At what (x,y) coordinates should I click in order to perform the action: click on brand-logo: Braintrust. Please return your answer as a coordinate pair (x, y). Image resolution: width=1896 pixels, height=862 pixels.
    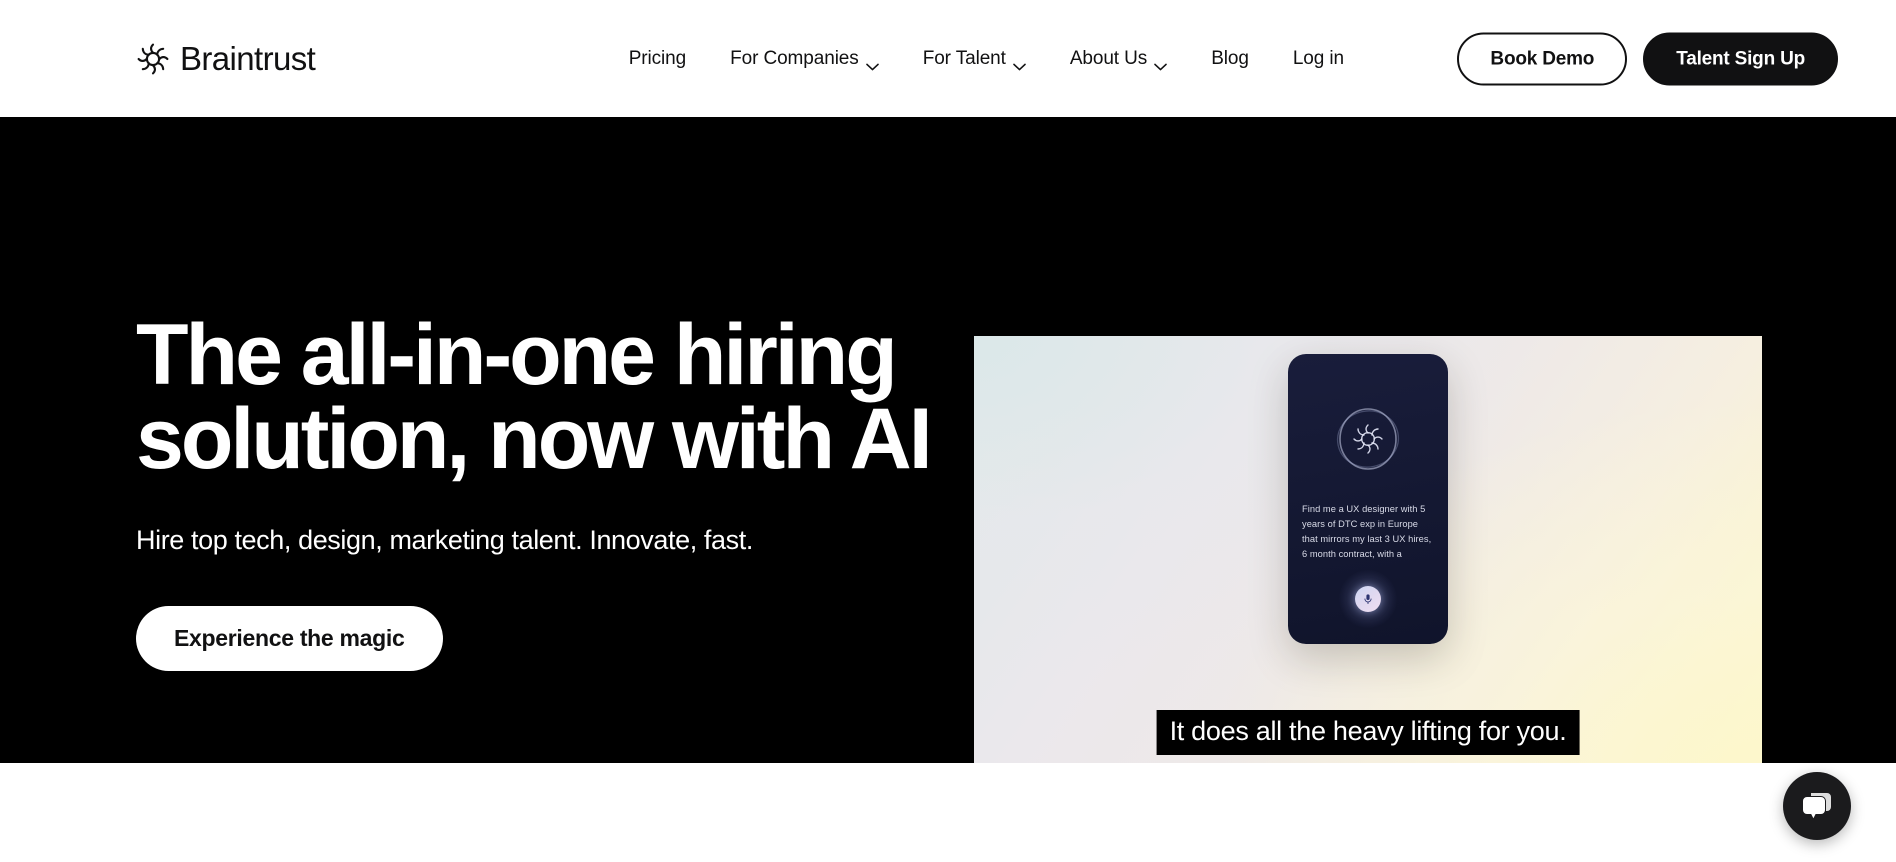
    Looking at the image, I should click on (226, 58).